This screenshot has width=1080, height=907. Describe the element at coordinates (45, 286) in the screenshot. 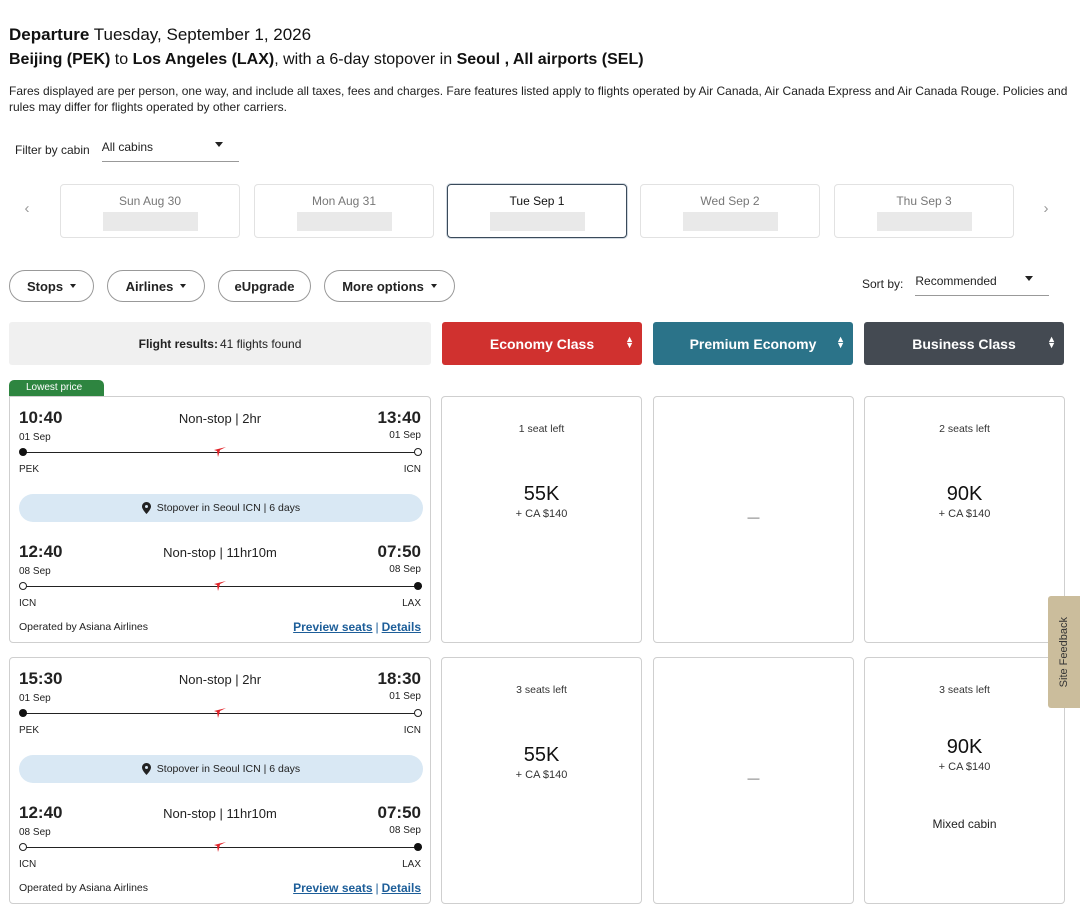

I see `stops-label: Stops` at that location.